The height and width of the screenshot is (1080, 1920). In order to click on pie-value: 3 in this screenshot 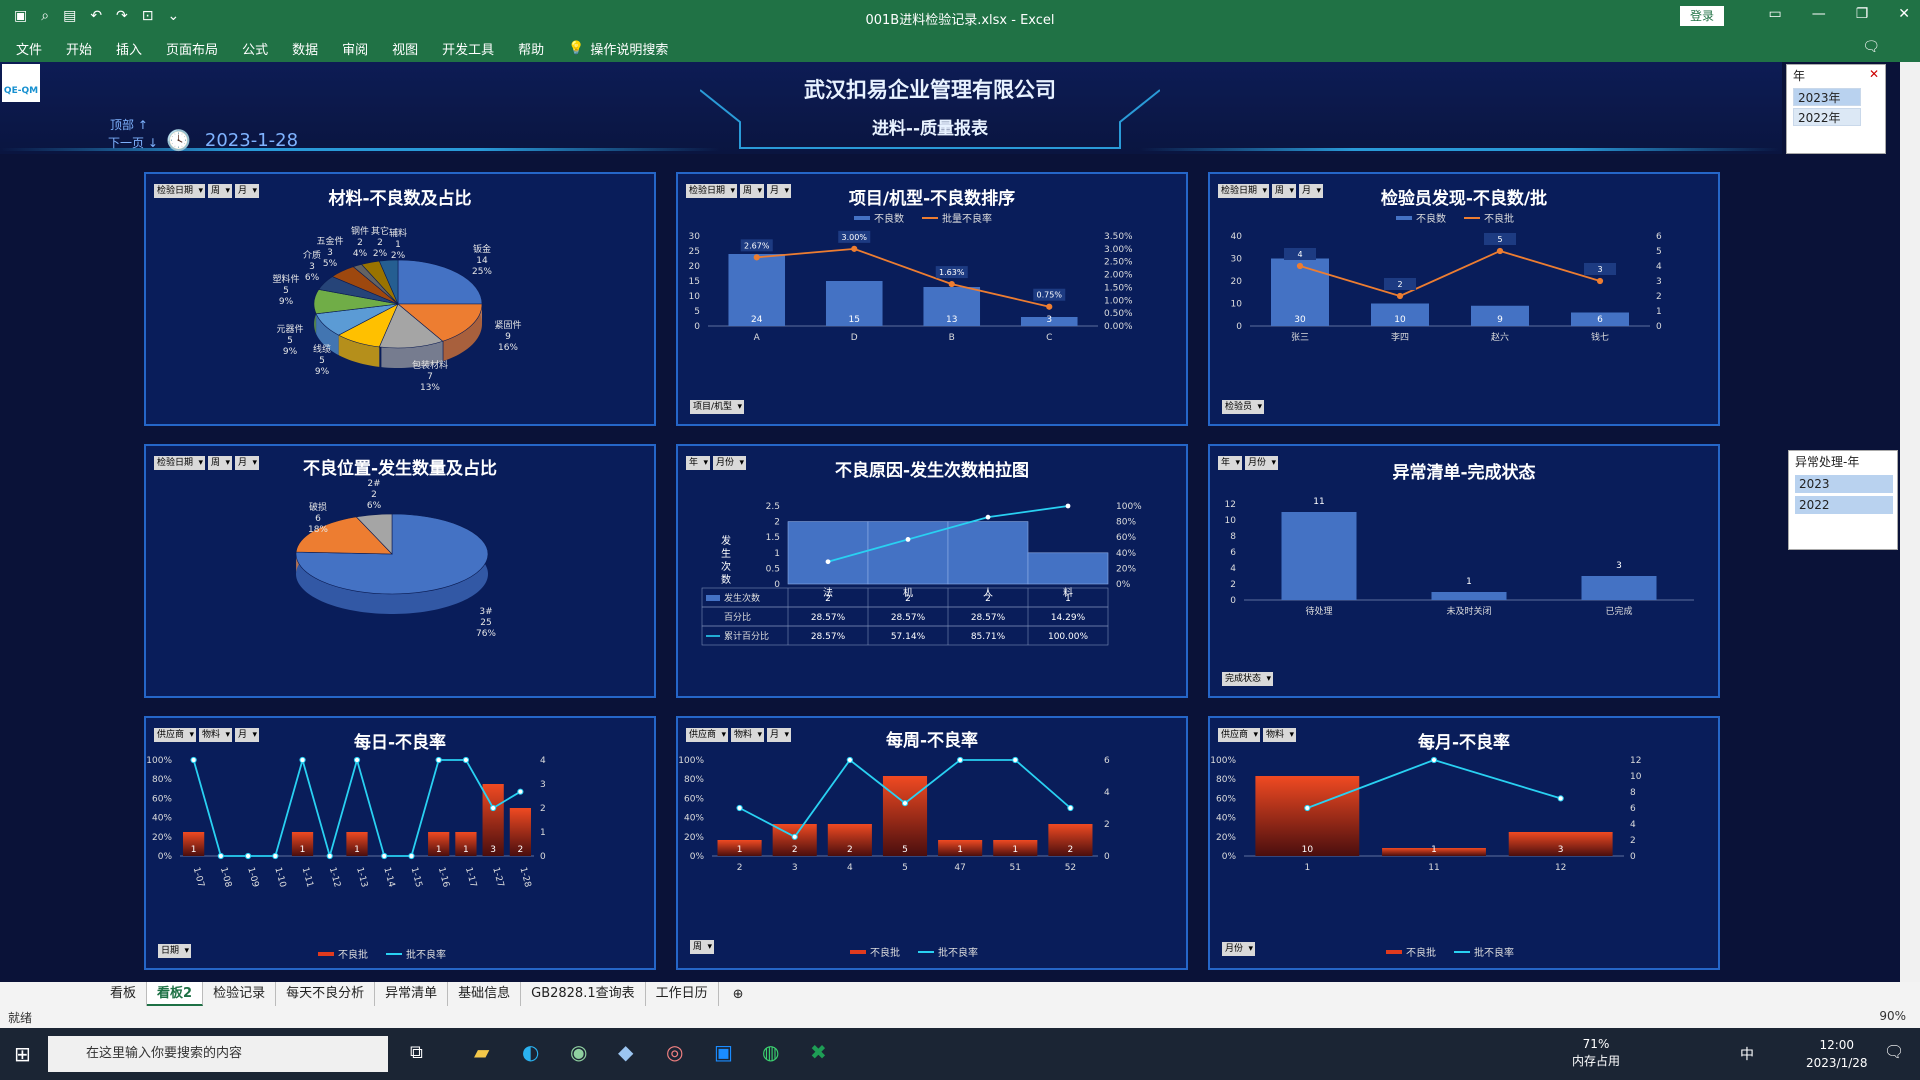, I will do `click(330, 253)`.